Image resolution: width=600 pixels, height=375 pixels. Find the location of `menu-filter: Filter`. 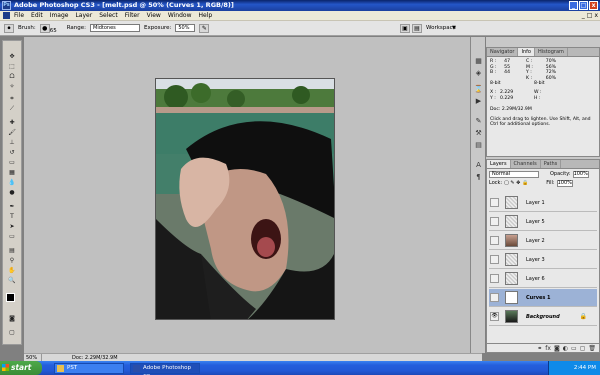

menu-filter: Filter is located at coordinates (132, 15).